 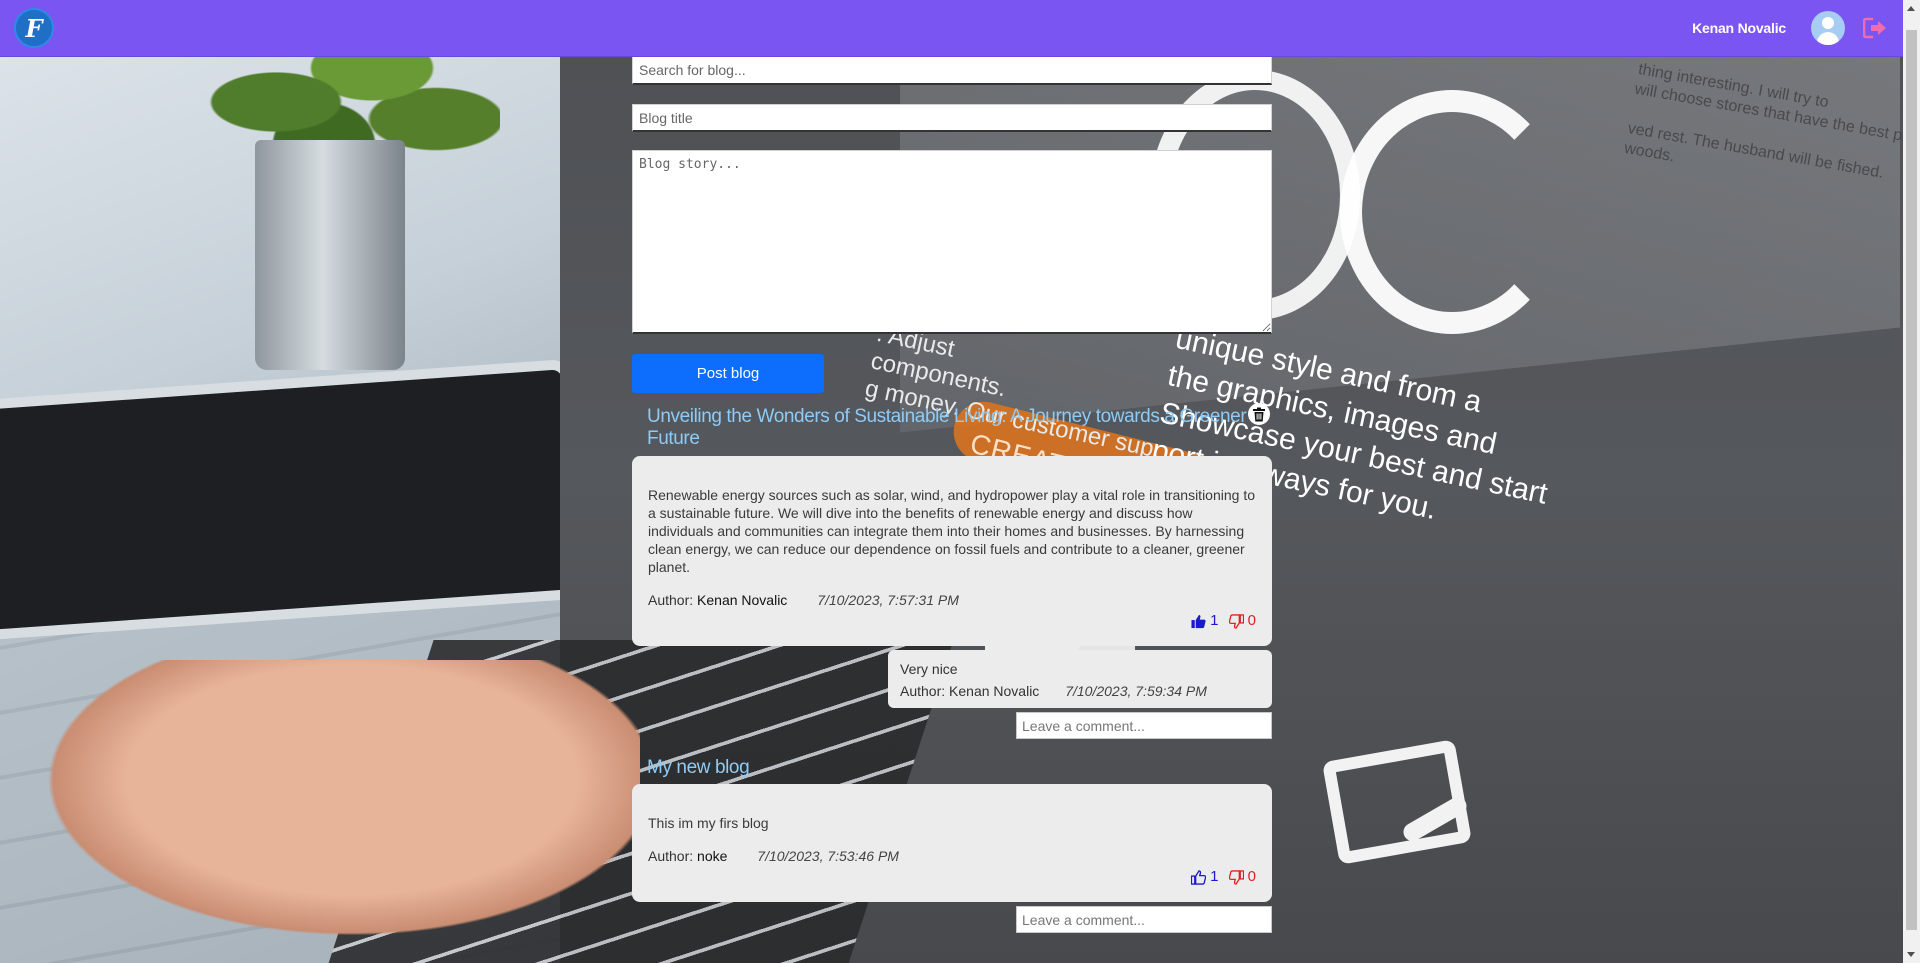 What do you see at coordinates (1452, 212) in the screenshot?
I see `background-letter-g` at bounding box center [1452, 212].